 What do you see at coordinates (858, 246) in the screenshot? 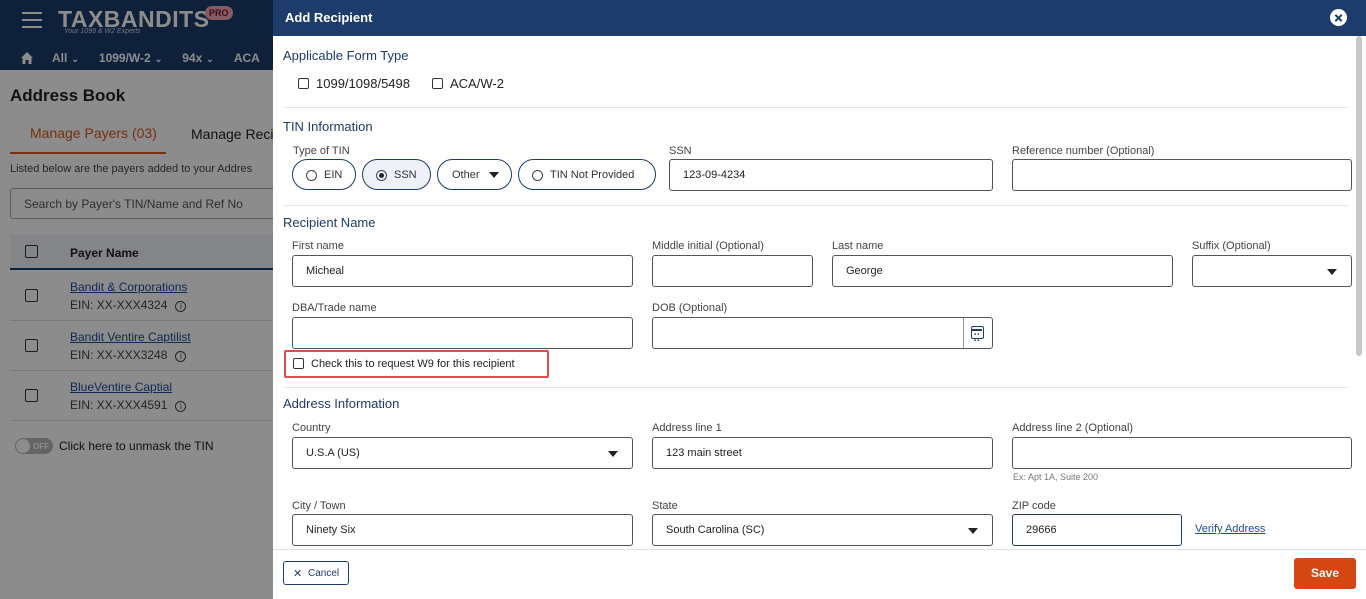
I see `last-name-label: Last name` at bounding box center [858, 246].